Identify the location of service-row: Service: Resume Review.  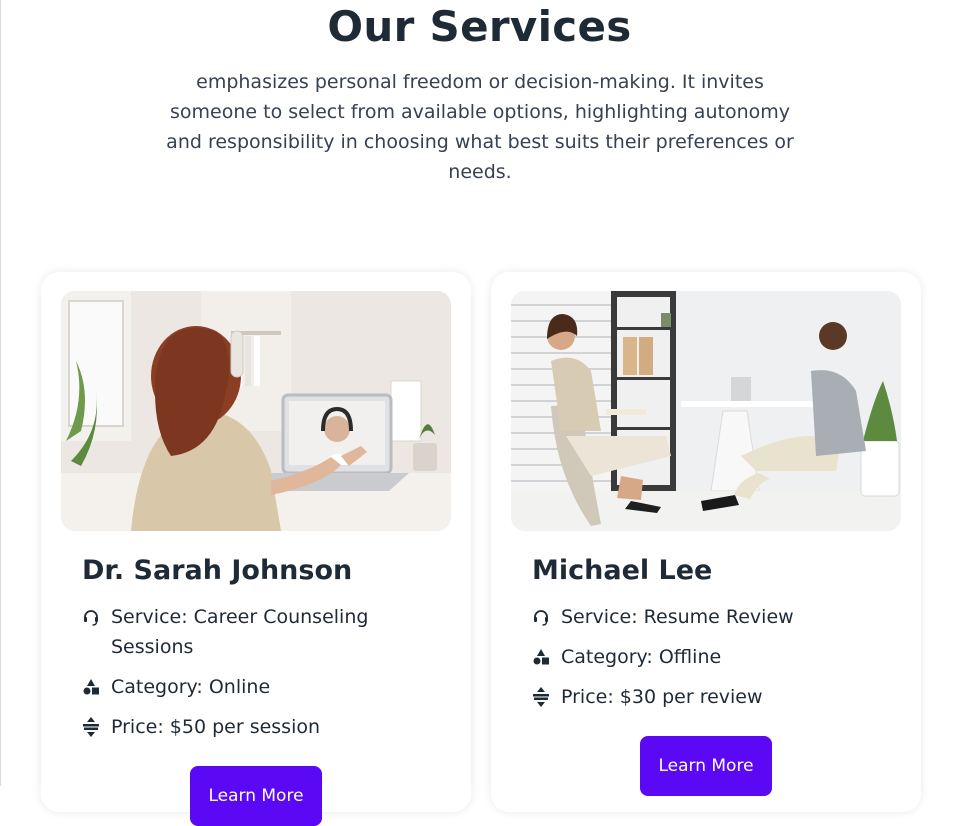
(702, 617).